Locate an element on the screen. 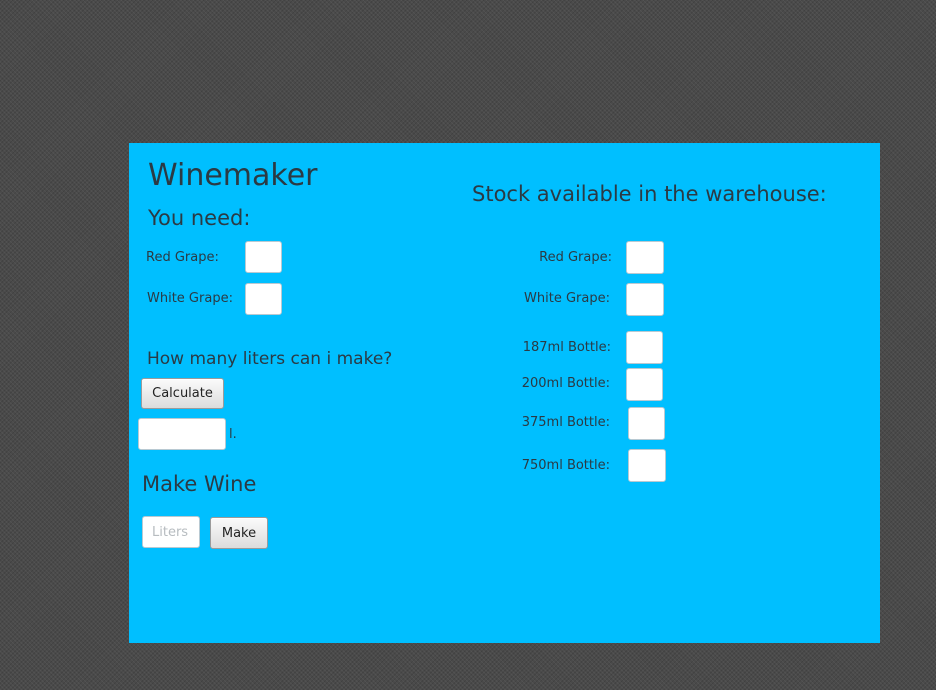 The height and width of the screenshot is (690, 936). stock-white-grape-field is located at coordinates (645, 299).